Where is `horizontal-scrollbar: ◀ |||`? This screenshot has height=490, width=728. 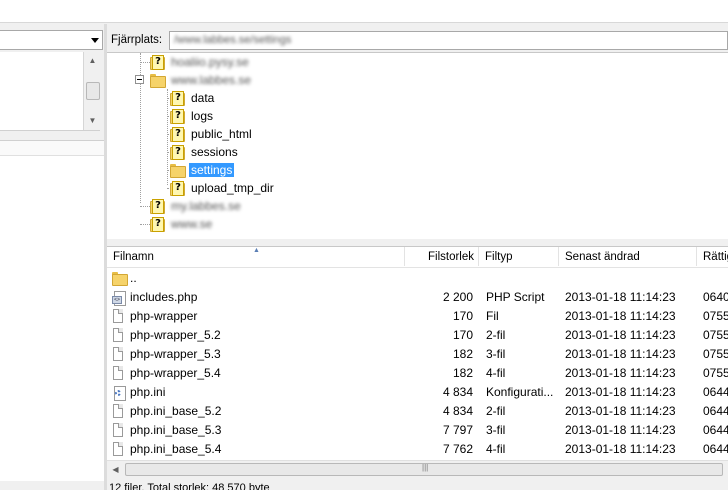
horizontal-scrollbar: ◀ ||| is located at coordinates (417, 468).